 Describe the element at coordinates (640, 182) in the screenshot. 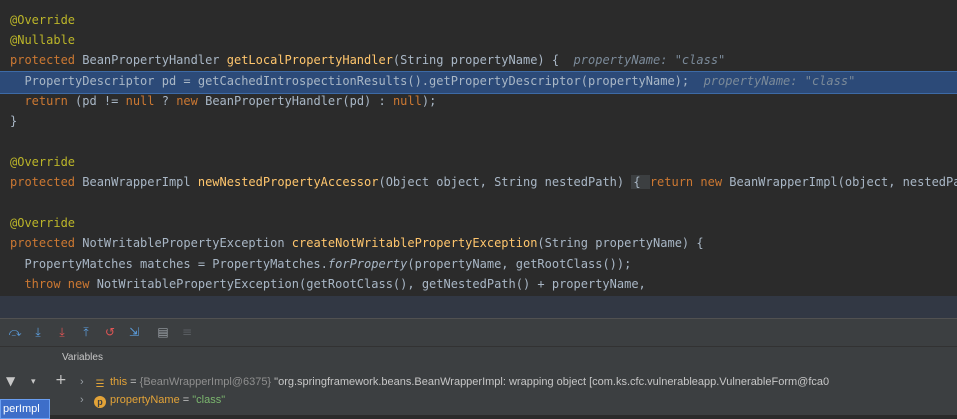

I see `folded-code-region: {` at that location.